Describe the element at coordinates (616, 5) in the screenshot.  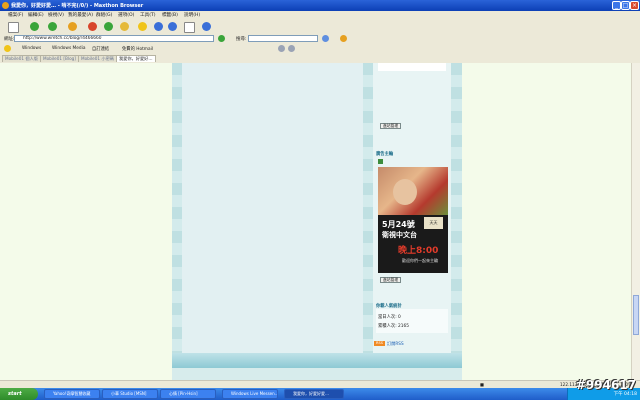
I see `minimize-button: _` at that location.